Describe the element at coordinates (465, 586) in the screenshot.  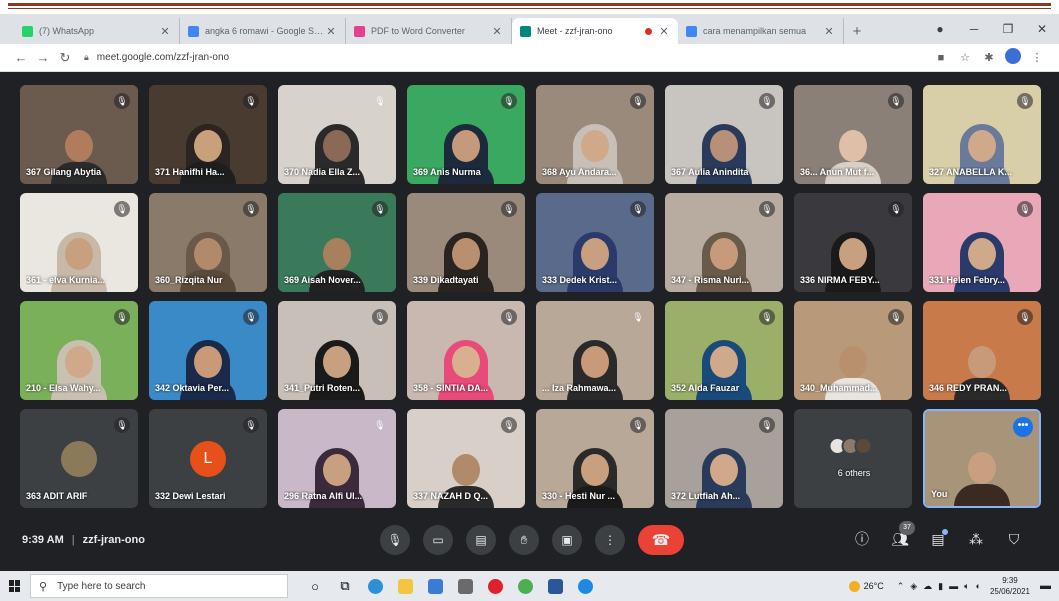
I see `camera-app-icon` at that location.